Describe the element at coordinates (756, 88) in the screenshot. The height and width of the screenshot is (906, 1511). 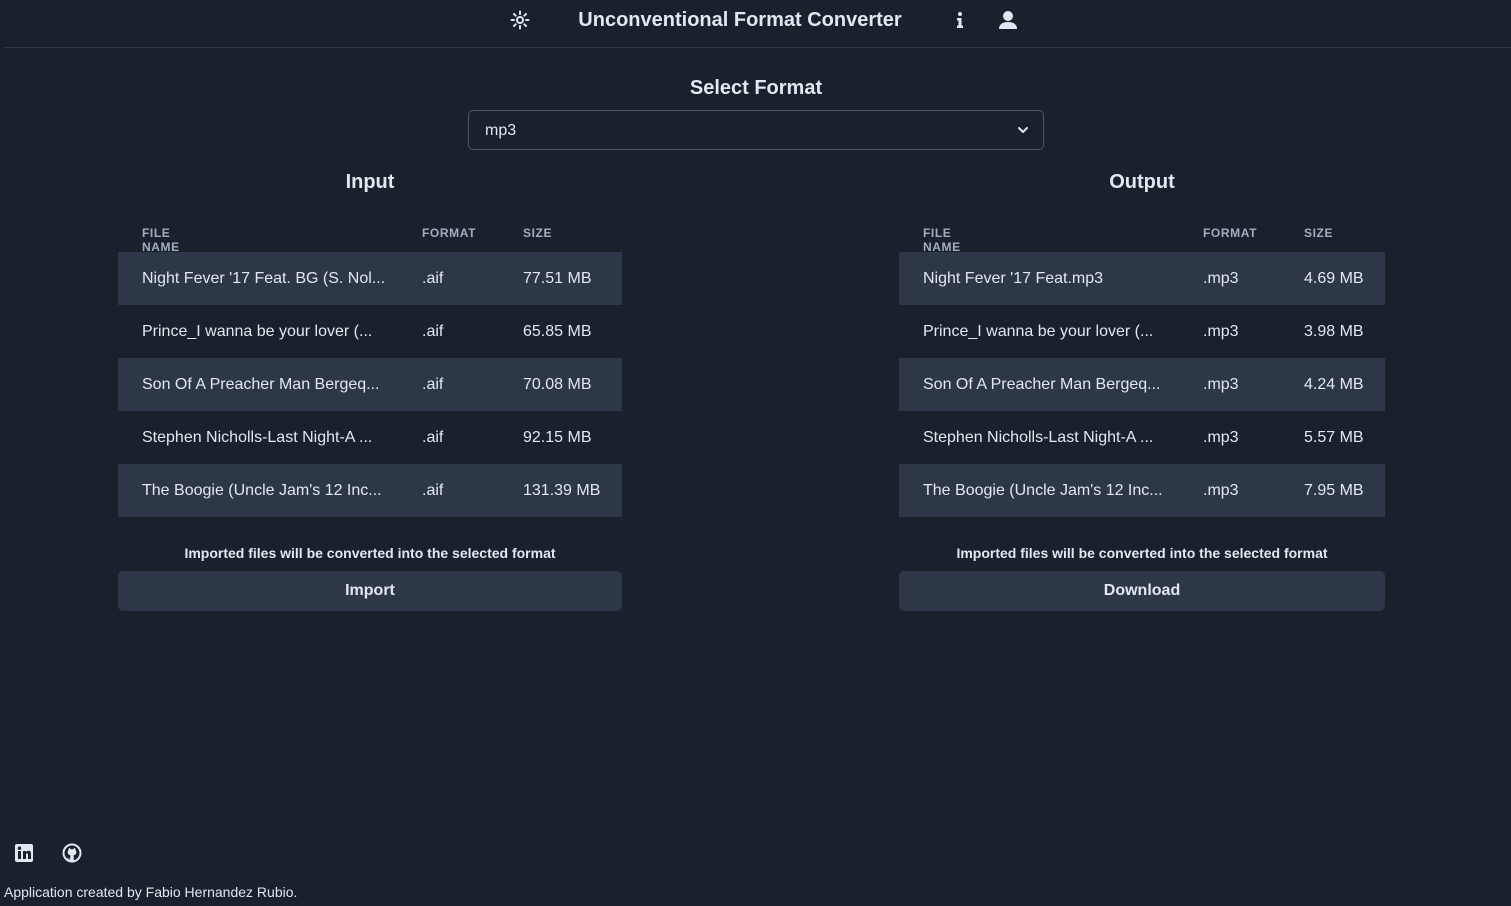
I see `select-format-label: Select Format` at that location.